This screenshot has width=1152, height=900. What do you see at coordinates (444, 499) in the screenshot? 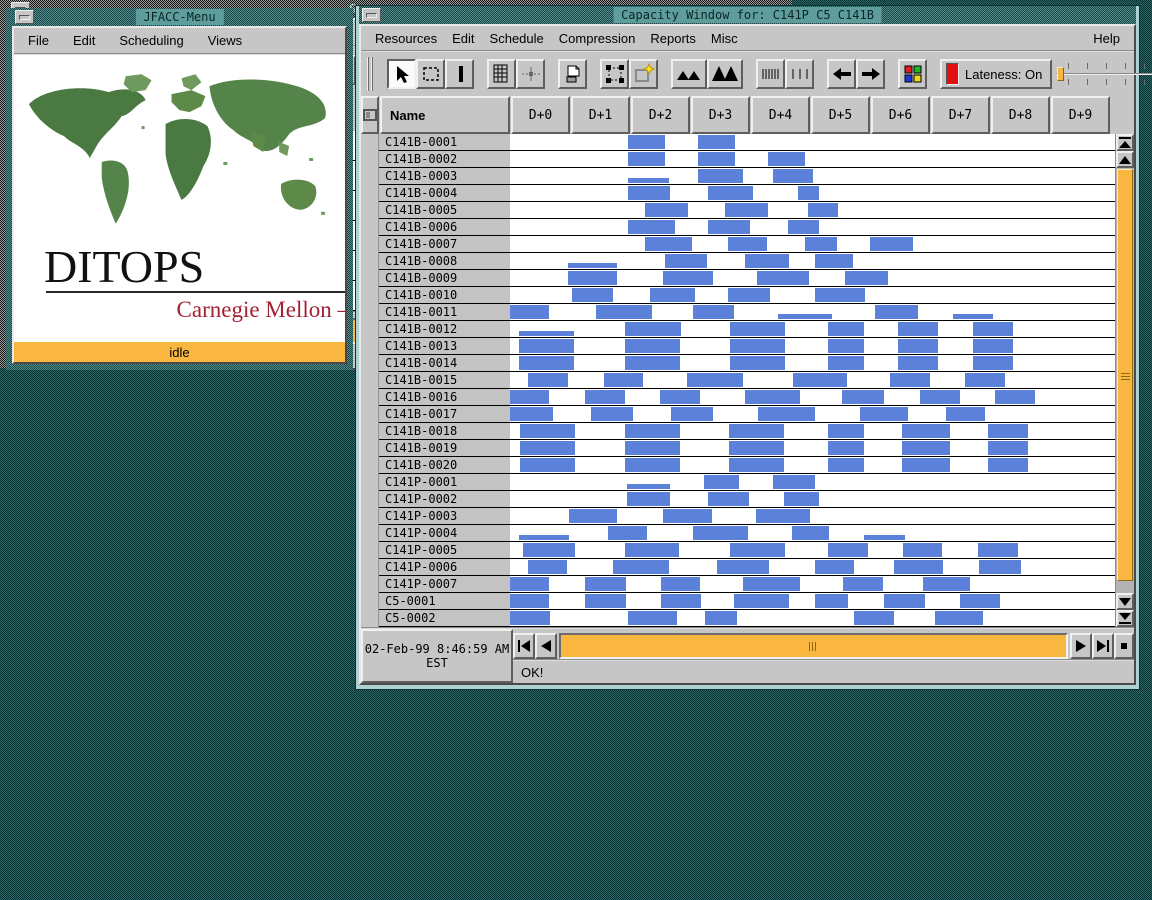
I see `row-label: C141P-0002` at bounding box center [444, 499].